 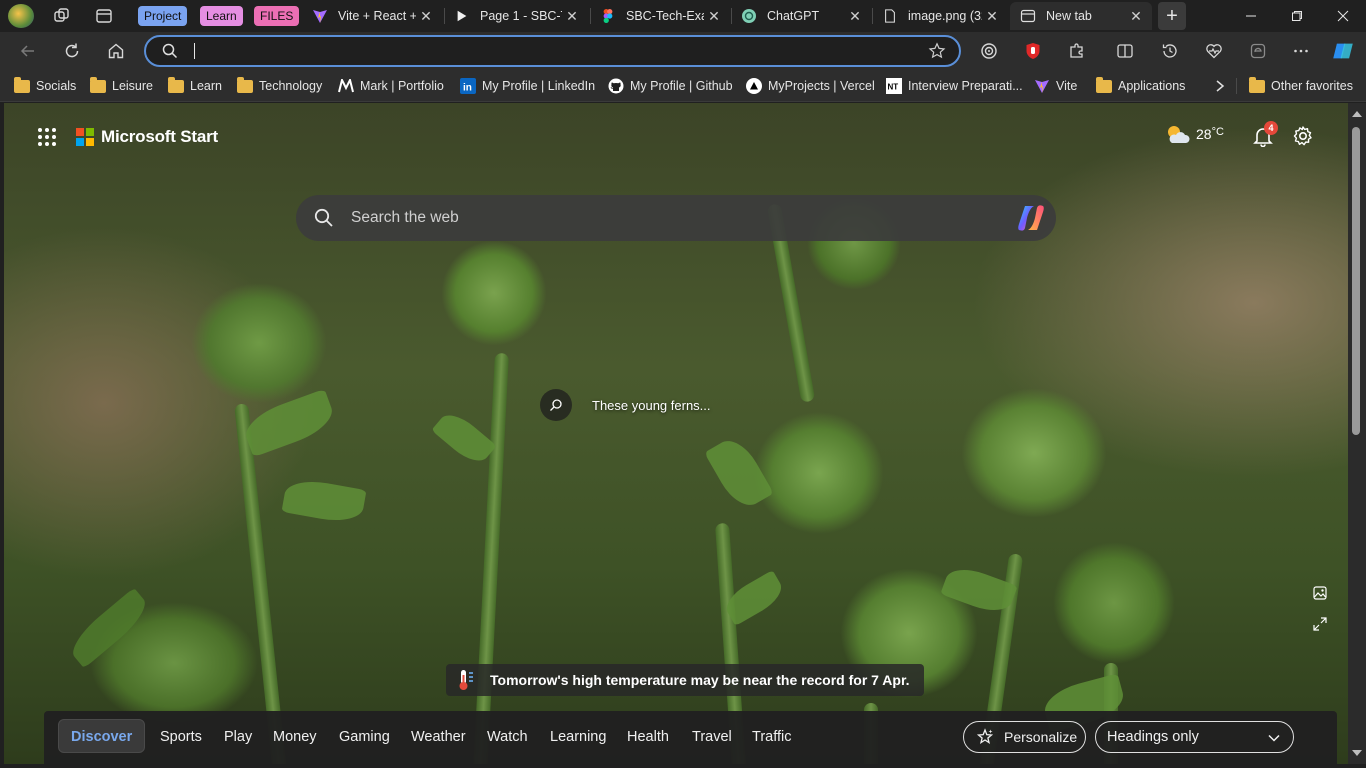 I want to click on web-search-box, so click(x=676, y=218).